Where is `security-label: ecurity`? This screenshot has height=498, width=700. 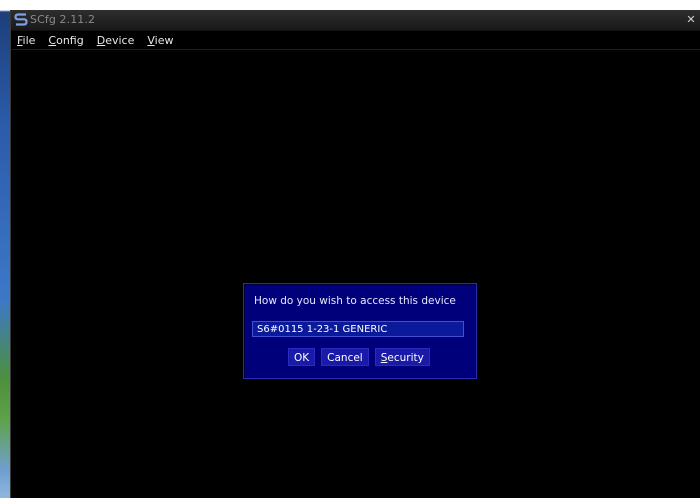
security-label: ecurity is located at coordinates (405, 358).